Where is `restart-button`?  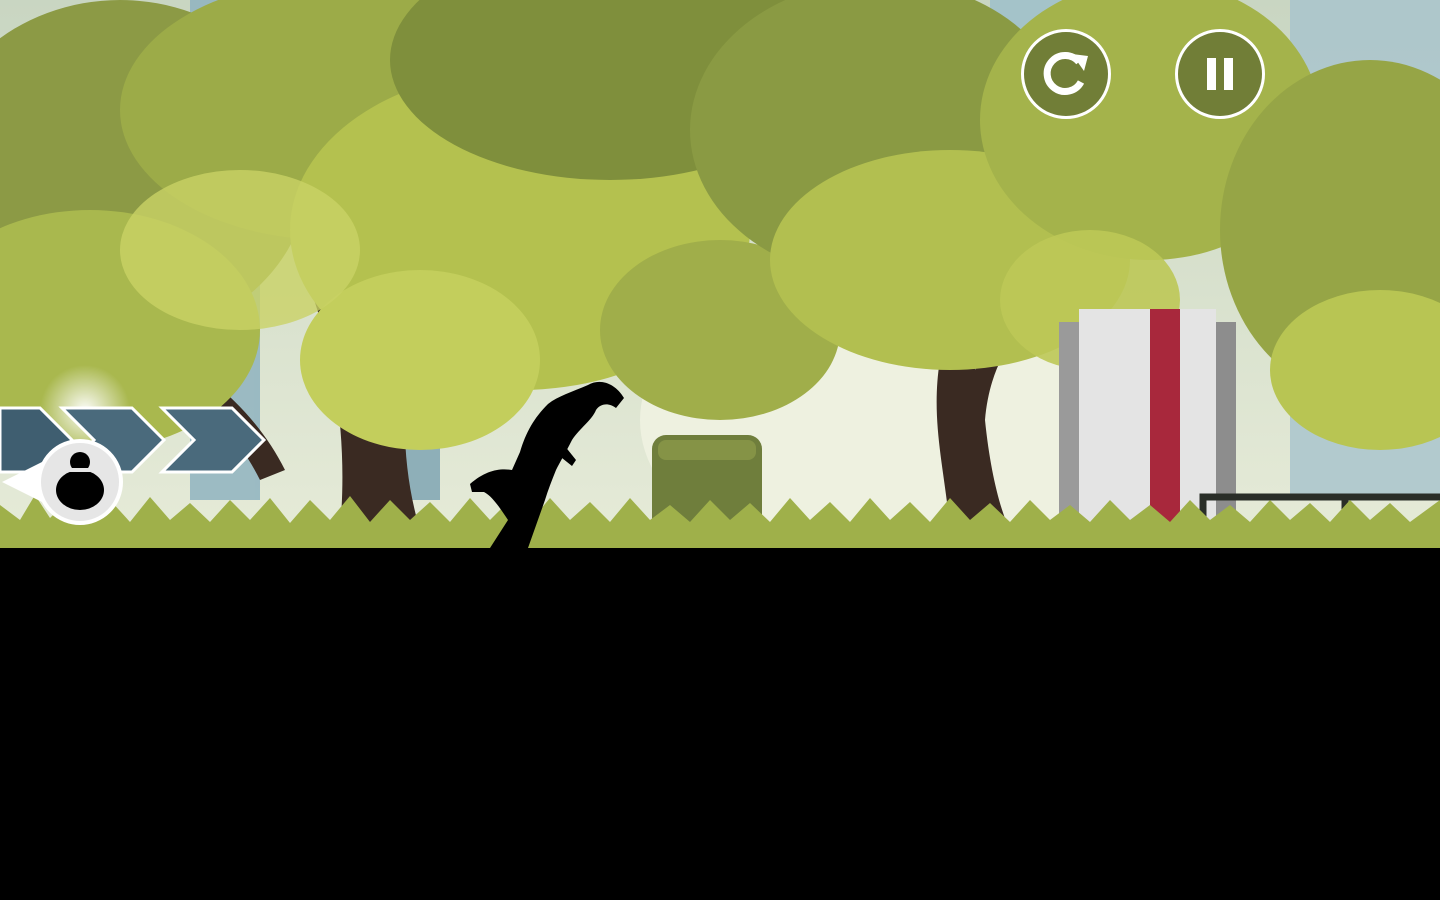
restart-button is located at coordinates (1066, 74).